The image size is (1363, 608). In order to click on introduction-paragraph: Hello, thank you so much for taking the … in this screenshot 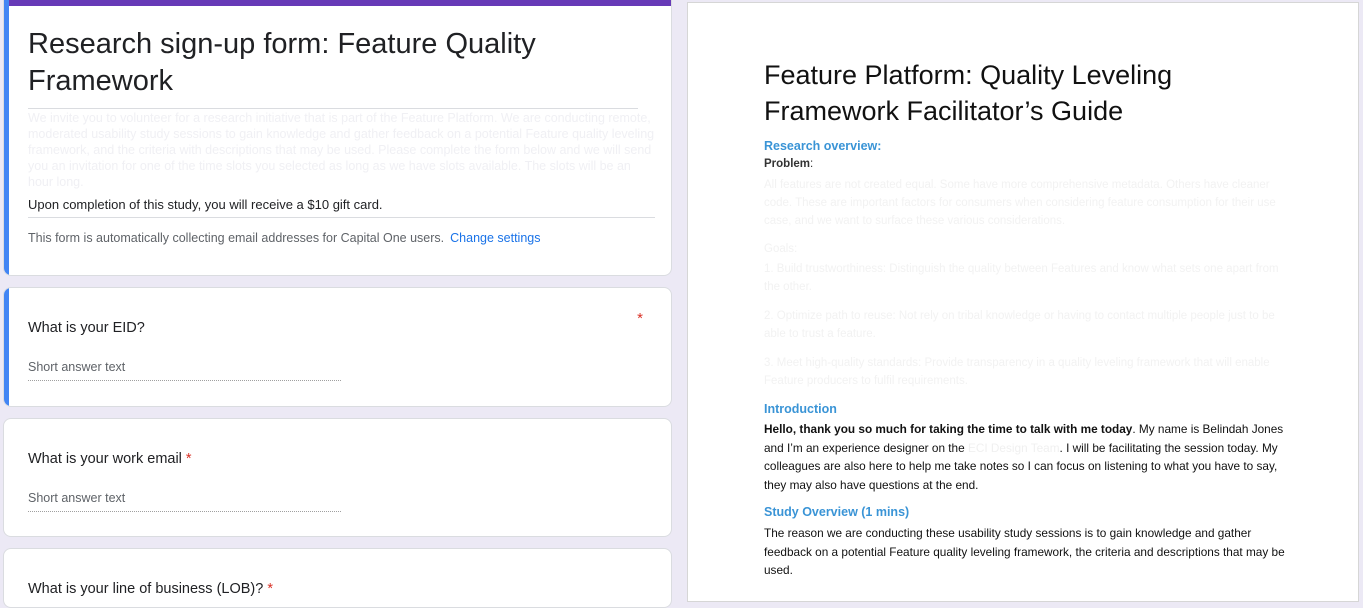, I will do `click(1029, 457)`.